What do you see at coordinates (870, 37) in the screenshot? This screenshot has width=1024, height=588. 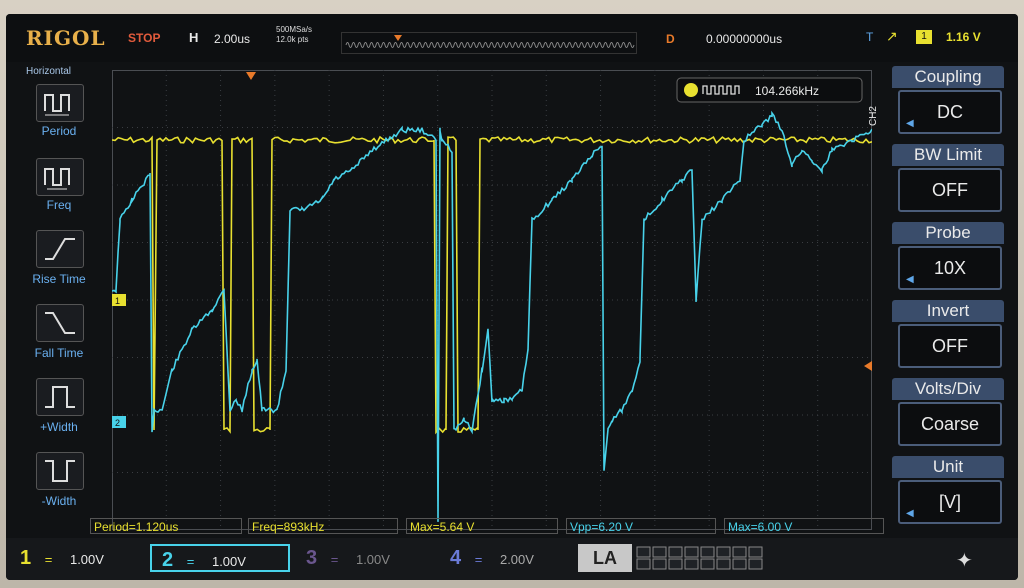 I see `trigger-type-label: T` at bounding box center [870, 37].